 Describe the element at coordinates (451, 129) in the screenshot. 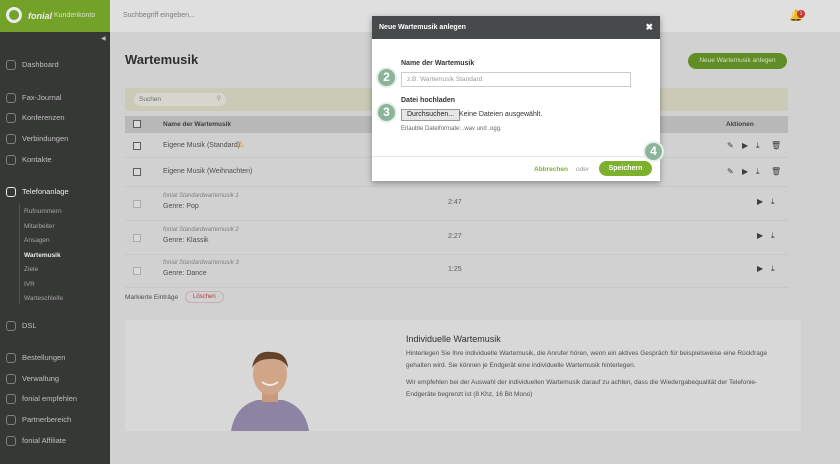

I see `allowed-formats-hint: Erlaubte Dateiformate: .wav und .ogg.` at that location.